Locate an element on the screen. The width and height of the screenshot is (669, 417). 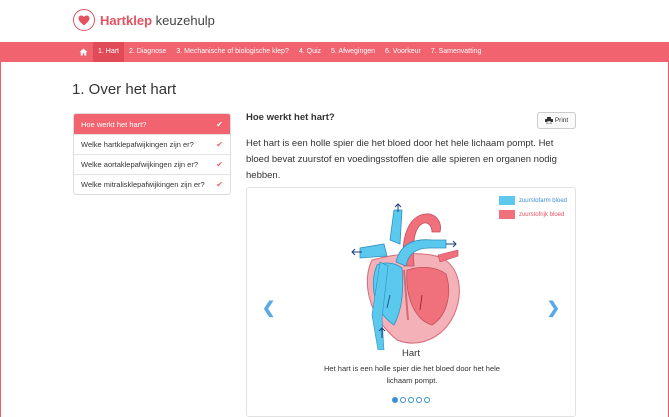
legend-item-zuurstofarm: zuurstofarm bloed is located at coordinates (532, 200).